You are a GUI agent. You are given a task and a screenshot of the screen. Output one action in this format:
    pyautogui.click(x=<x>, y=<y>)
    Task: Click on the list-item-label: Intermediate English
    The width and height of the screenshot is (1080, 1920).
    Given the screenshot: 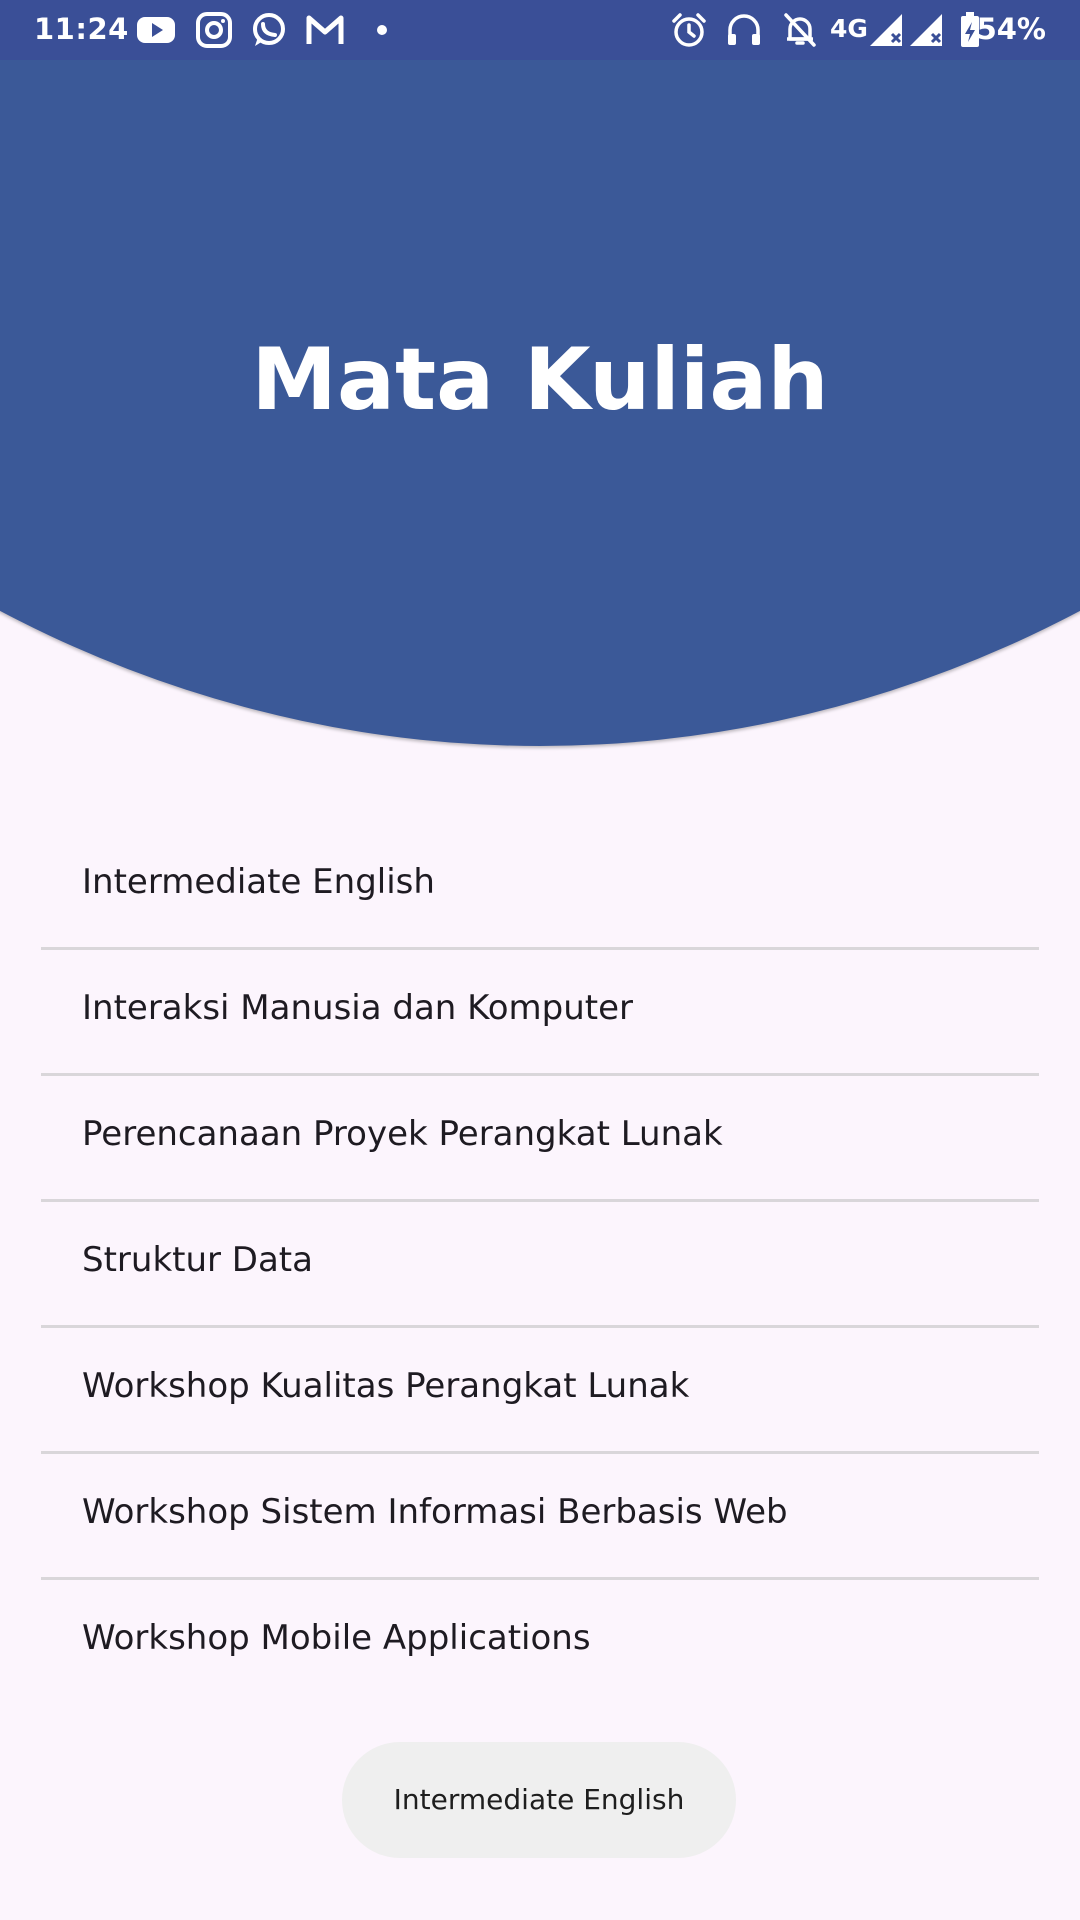 What is the action you would take?
    pyautogui.click(x=258, y=882)
    